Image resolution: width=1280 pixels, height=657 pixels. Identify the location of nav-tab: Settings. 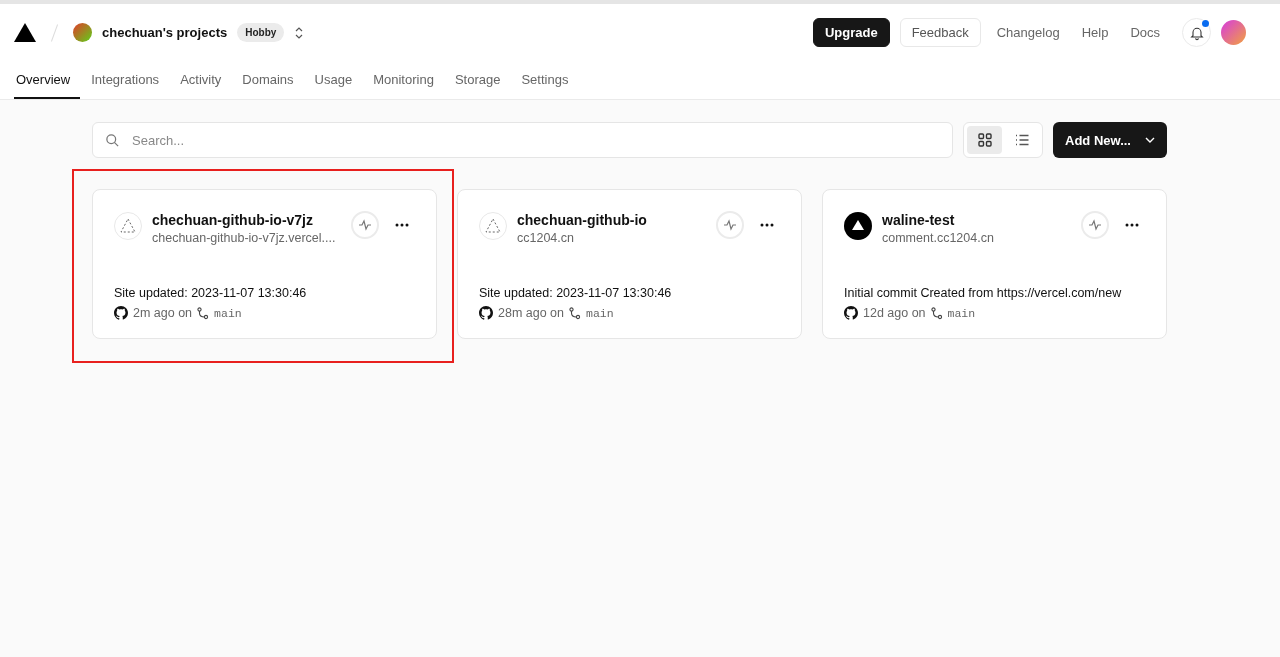
(545, 80).